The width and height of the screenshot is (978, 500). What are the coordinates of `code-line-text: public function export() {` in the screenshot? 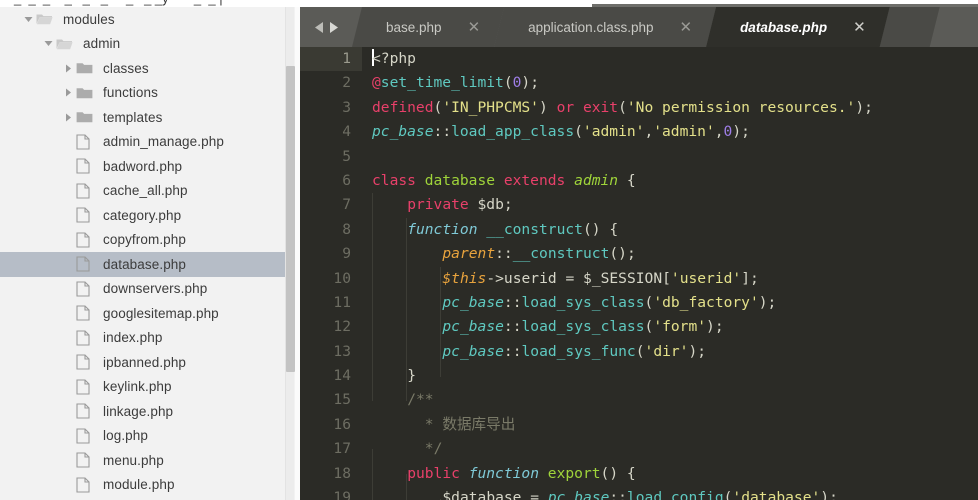 It's located at (521, 473).